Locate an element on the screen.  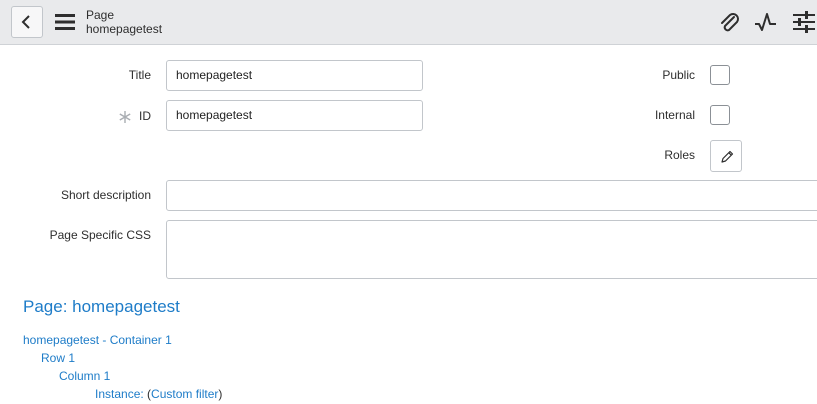
internal-checkbox is located at coordinates (720, 115).